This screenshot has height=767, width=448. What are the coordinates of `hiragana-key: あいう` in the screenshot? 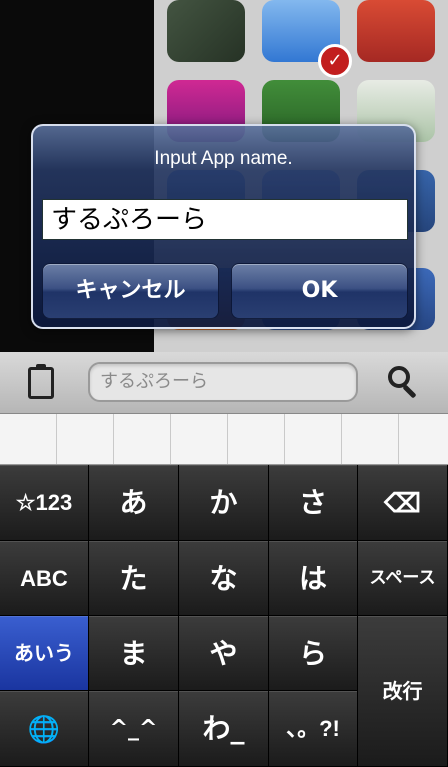 It's located at (44, 653).